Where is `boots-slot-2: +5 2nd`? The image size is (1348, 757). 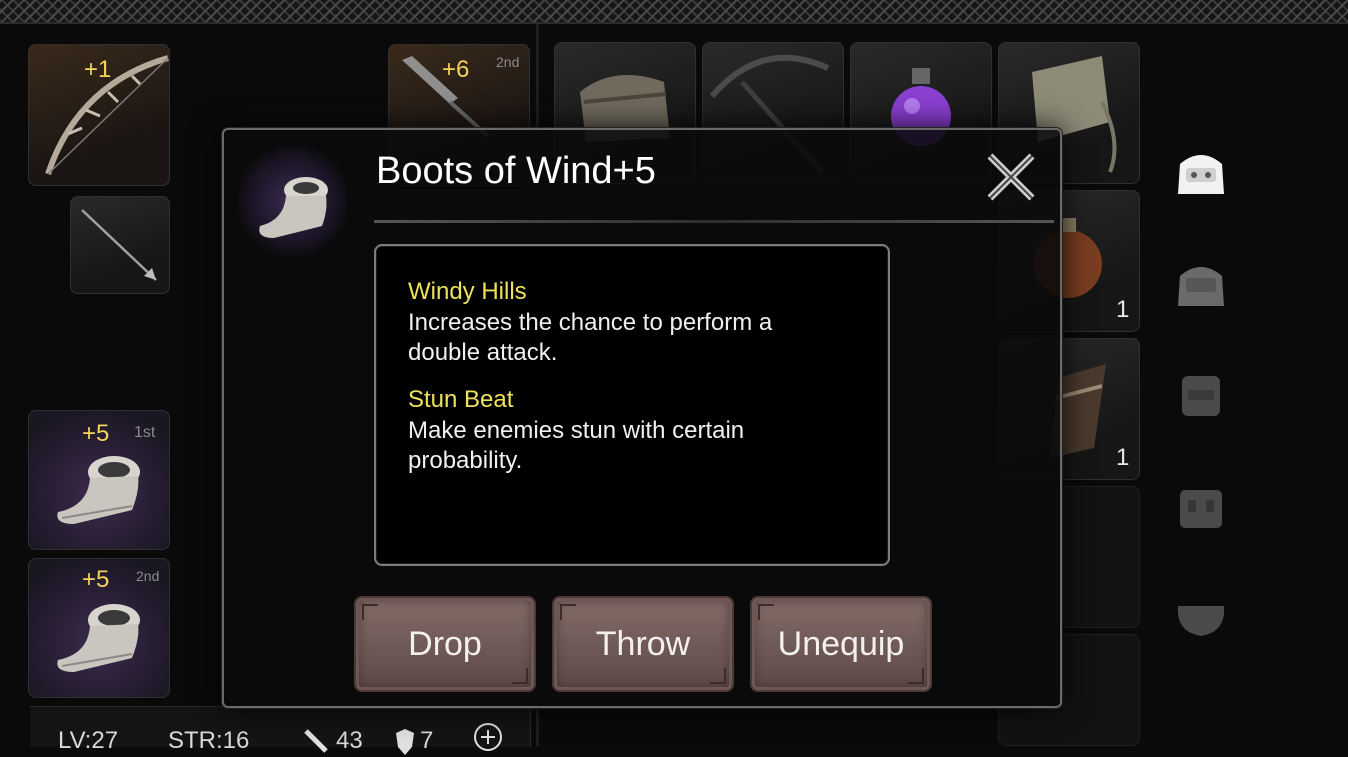
boots-slot-2: +5 2nd is located at coordinates (99, 628).